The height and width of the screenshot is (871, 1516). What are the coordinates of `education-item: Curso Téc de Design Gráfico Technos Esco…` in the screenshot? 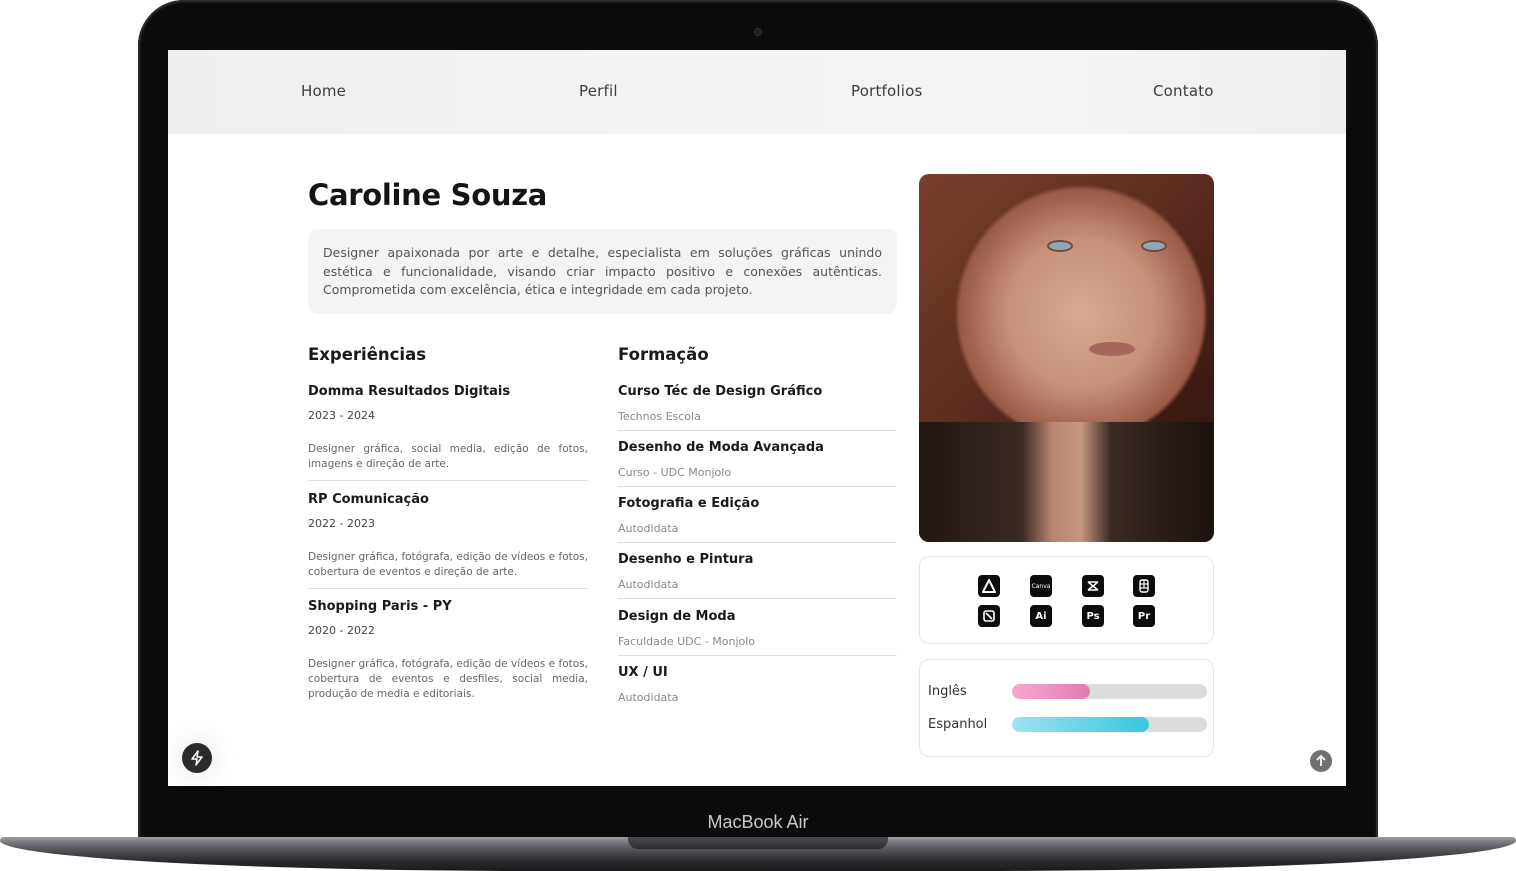 It's located at (757, 407).